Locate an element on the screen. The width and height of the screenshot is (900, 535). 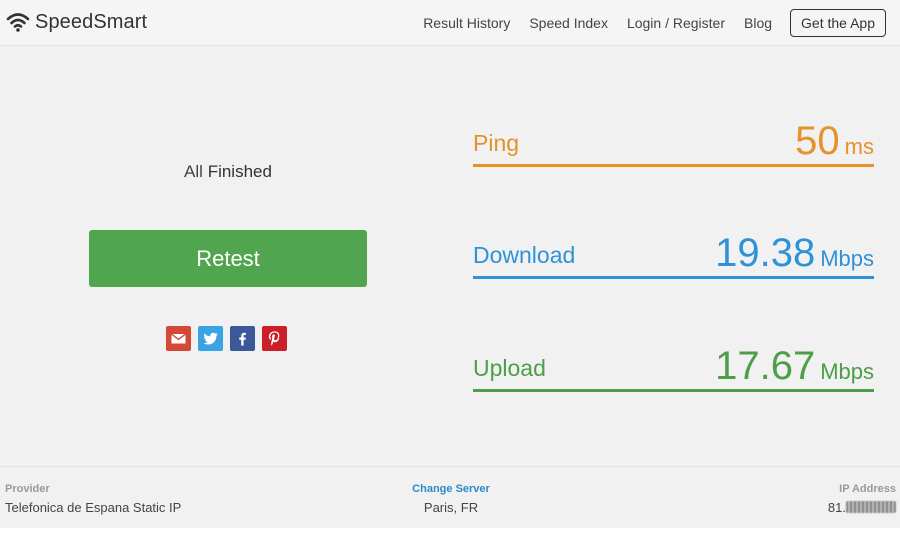
ip-value: 81. is located at coordinates (862, 507).